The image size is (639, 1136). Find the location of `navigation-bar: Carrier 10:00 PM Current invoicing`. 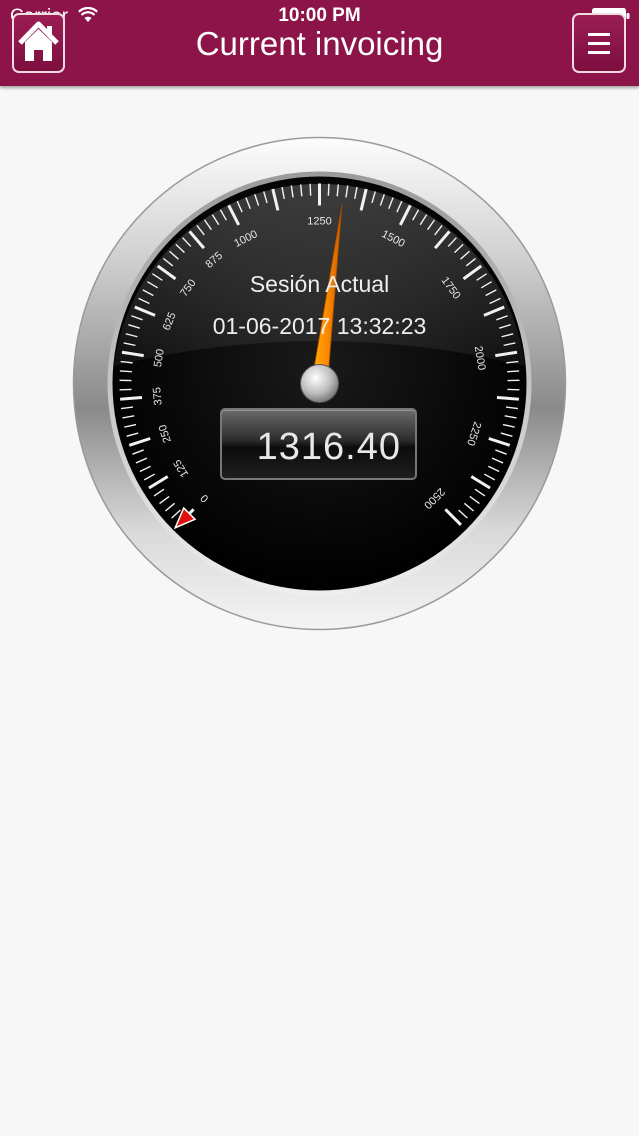

navigation-bar: Carrier 10:00 PM Current invoicing is located at coordinates (319, 43).